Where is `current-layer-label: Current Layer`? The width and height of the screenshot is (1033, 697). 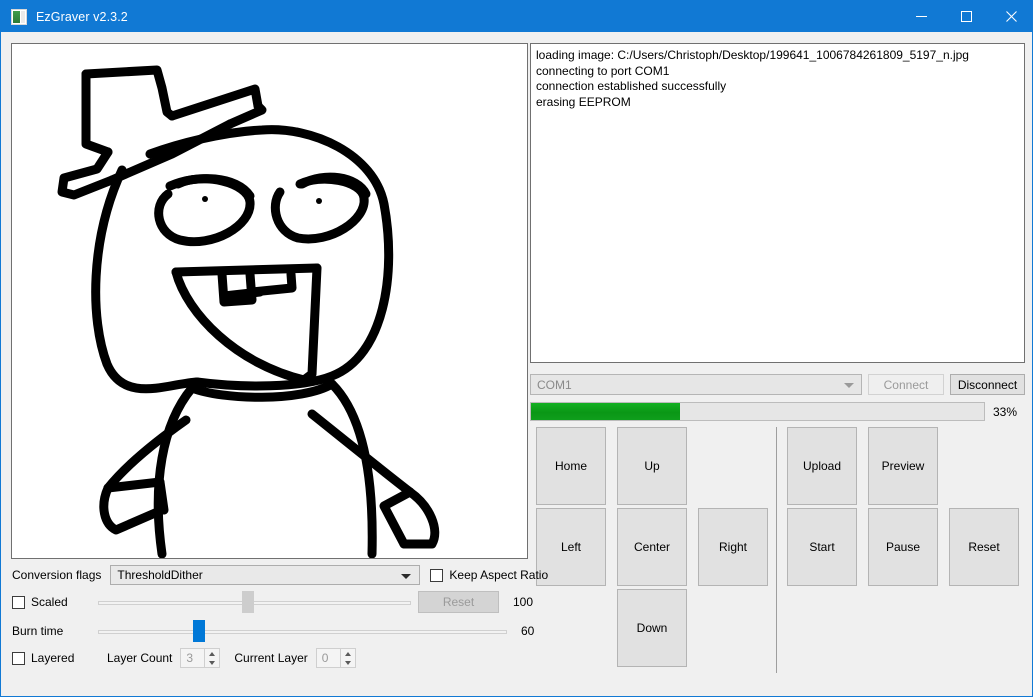
current-layer-label: Current Layer is located at coordinates (271, 658).